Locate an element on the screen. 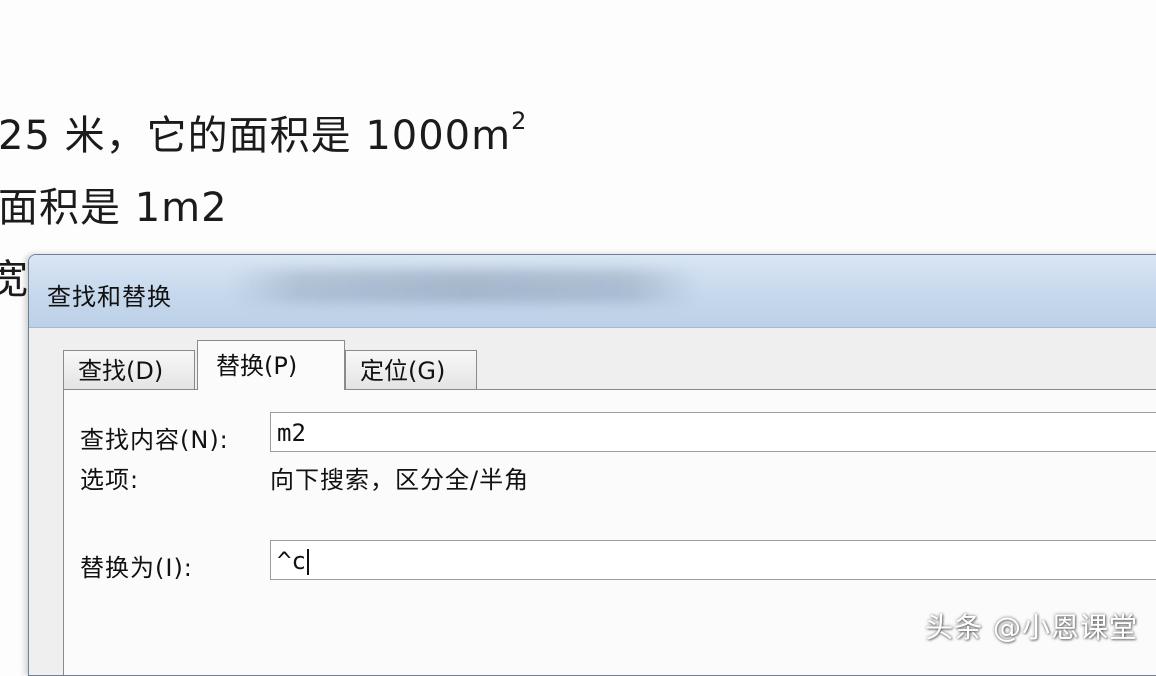 The width and height of the screenshot is (1156, 676). dialog-titlebar: 查找和替换 is located at coordinates (592, 291).